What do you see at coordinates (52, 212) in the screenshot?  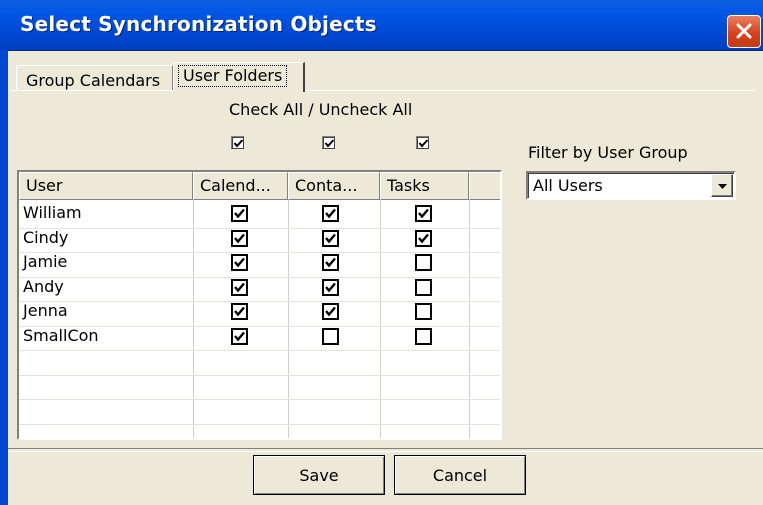 I see `user-name-cell: William` at bounding box center [52, 212].